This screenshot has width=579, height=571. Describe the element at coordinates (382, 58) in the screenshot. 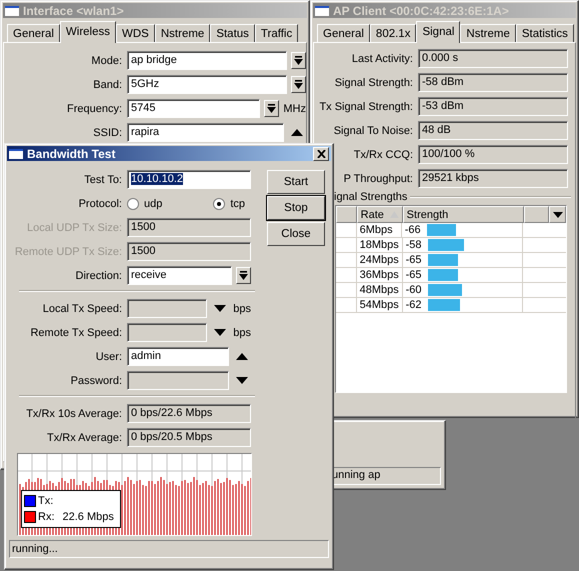

I see `field-label: Last Activity:` at that location.